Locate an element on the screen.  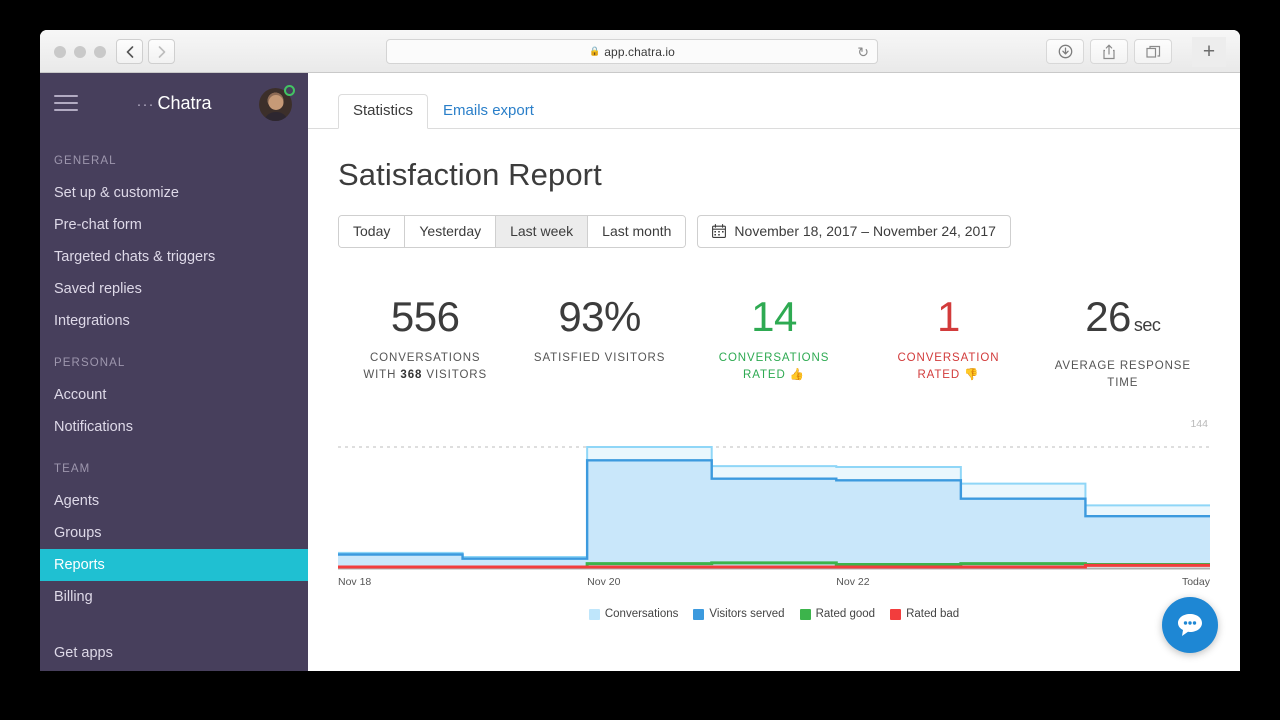
address-bar: 🔒 app.chatra.io ↻ is located at coordinates (632, 51).